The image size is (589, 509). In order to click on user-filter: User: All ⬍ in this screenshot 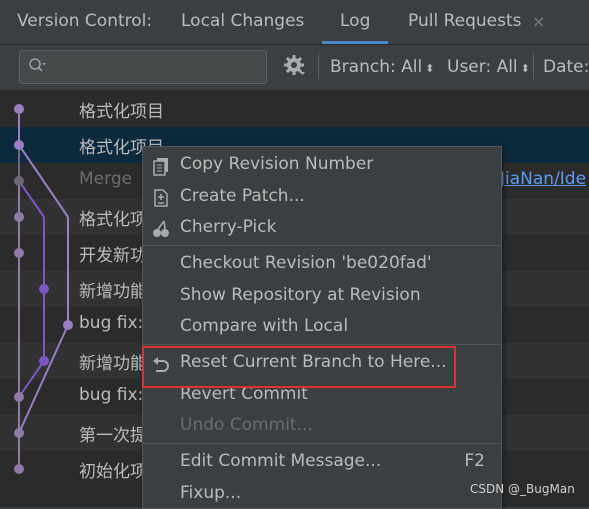, I will do `click(488, 67)`.